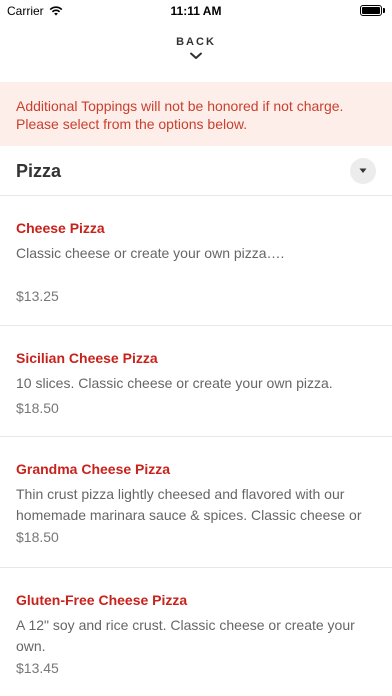 The width and height of the screenshot is (392, 696). I want to click on section-title: Pizza, so click(39, 171).